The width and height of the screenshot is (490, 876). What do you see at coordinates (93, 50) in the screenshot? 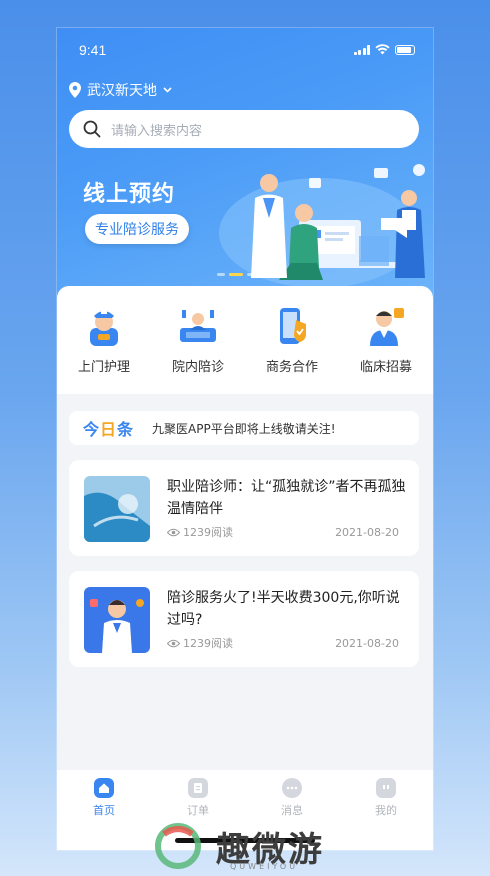
I see `status-time: 9:41` at bounding box center [93, 50].